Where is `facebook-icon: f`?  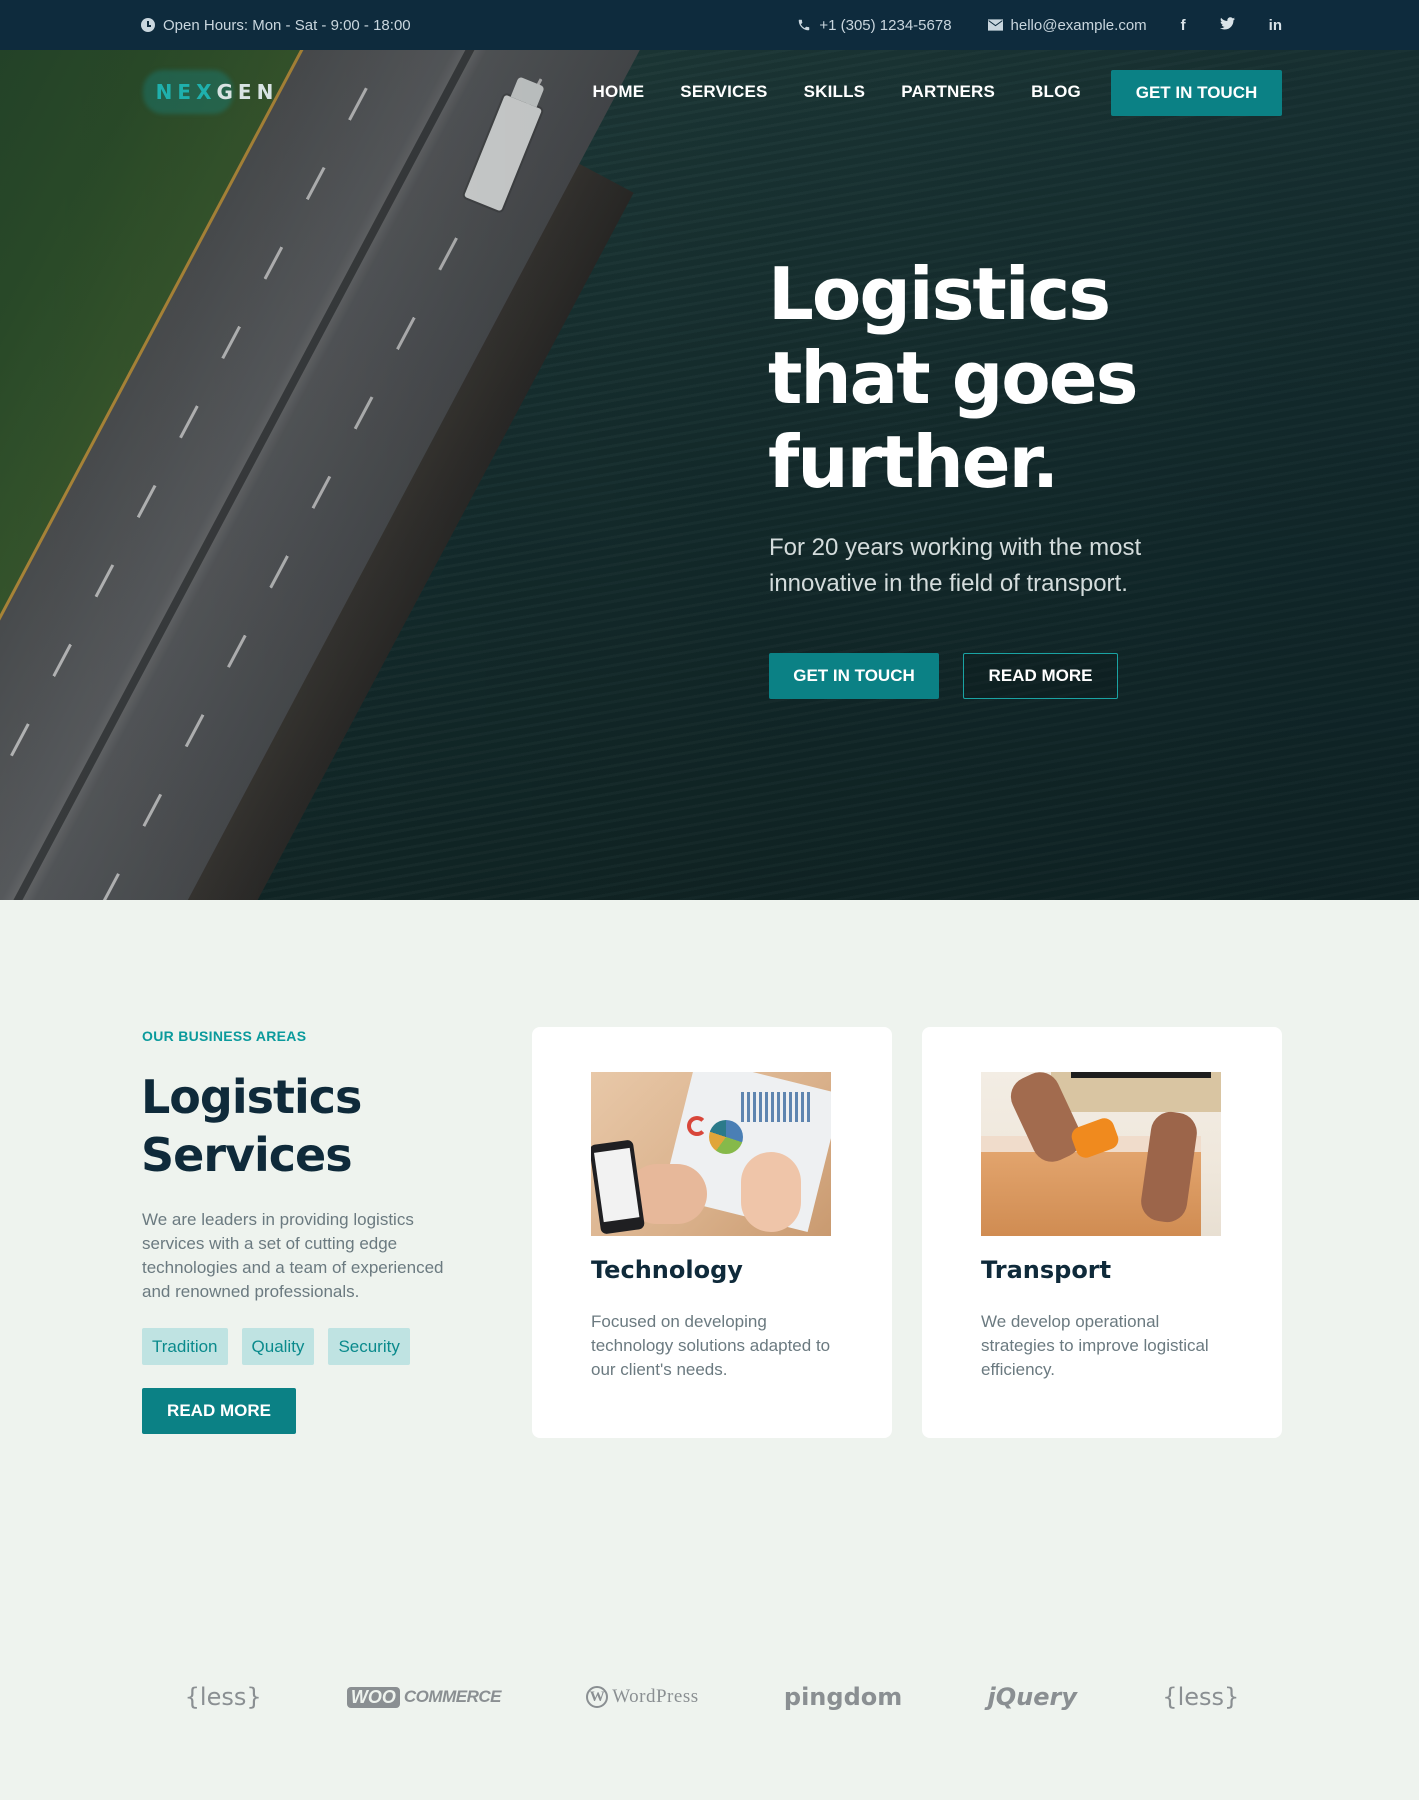
facebook-icon: f is located at coordinates (1183, 25).